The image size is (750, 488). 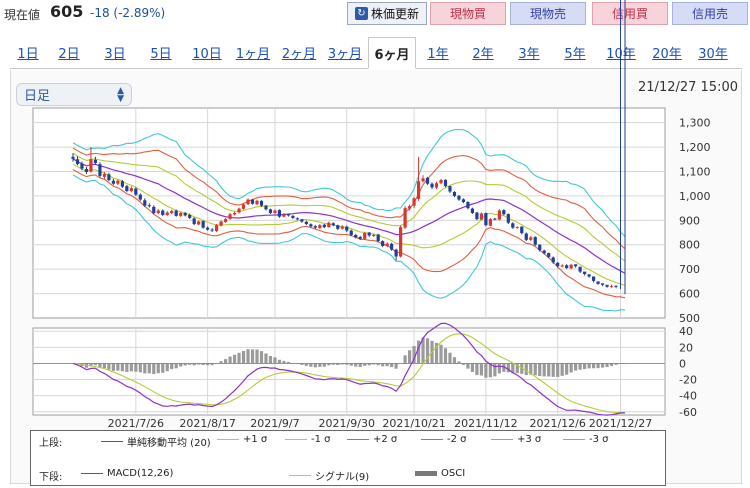 I want to click on x-tick-label: 2021/12/27, so click(x=620, y=423).